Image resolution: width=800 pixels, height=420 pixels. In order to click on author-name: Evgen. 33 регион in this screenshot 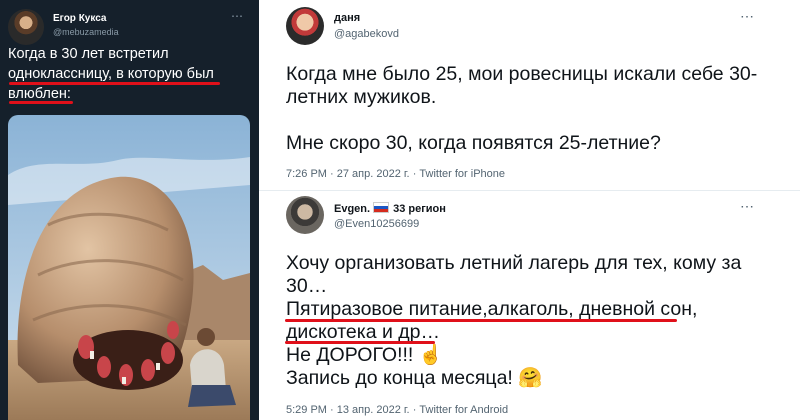, I will do `click(390, 208)`.